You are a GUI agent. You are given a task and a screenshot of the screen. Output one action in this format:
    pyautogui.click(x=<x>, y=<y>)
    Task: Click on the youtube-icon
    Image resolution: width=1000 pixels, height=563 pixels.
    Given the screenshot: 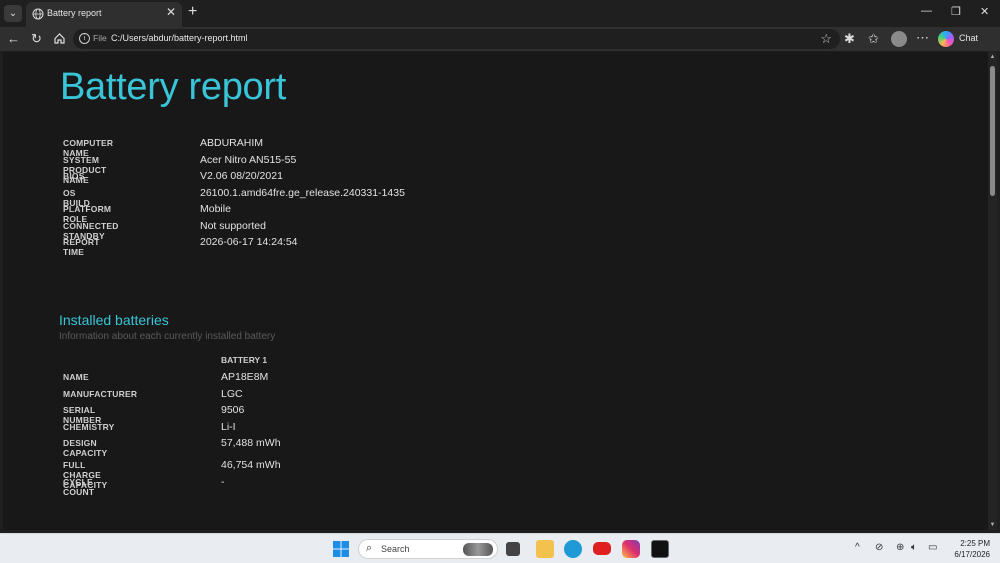 What is the action you would take?
    pyautogui.click(x=602, y=548)
    